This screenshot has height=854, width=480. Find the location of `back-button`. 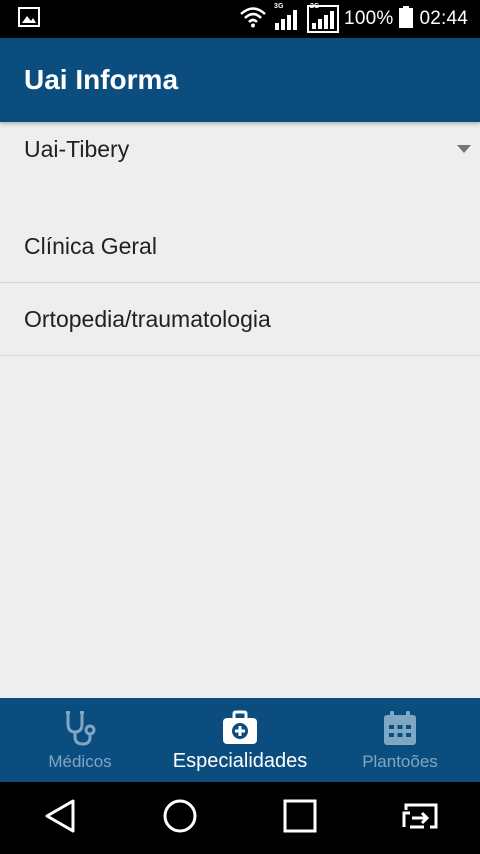

back-button is located at coordinates (60, 818).